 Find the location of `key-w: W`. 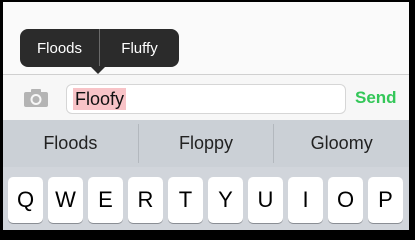

key-w: W is located at coordinates (65, 200).